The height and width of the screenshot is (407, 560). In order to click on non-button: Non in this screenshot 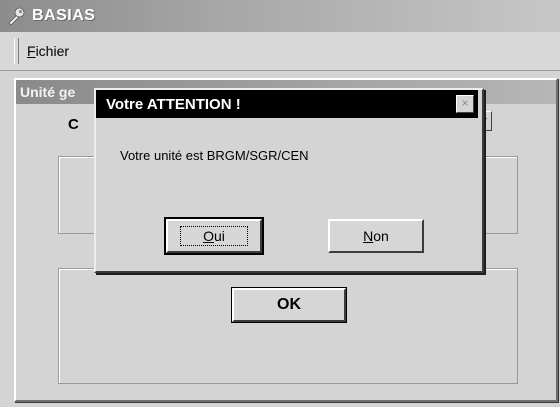, I will do `click(376, 236)`.